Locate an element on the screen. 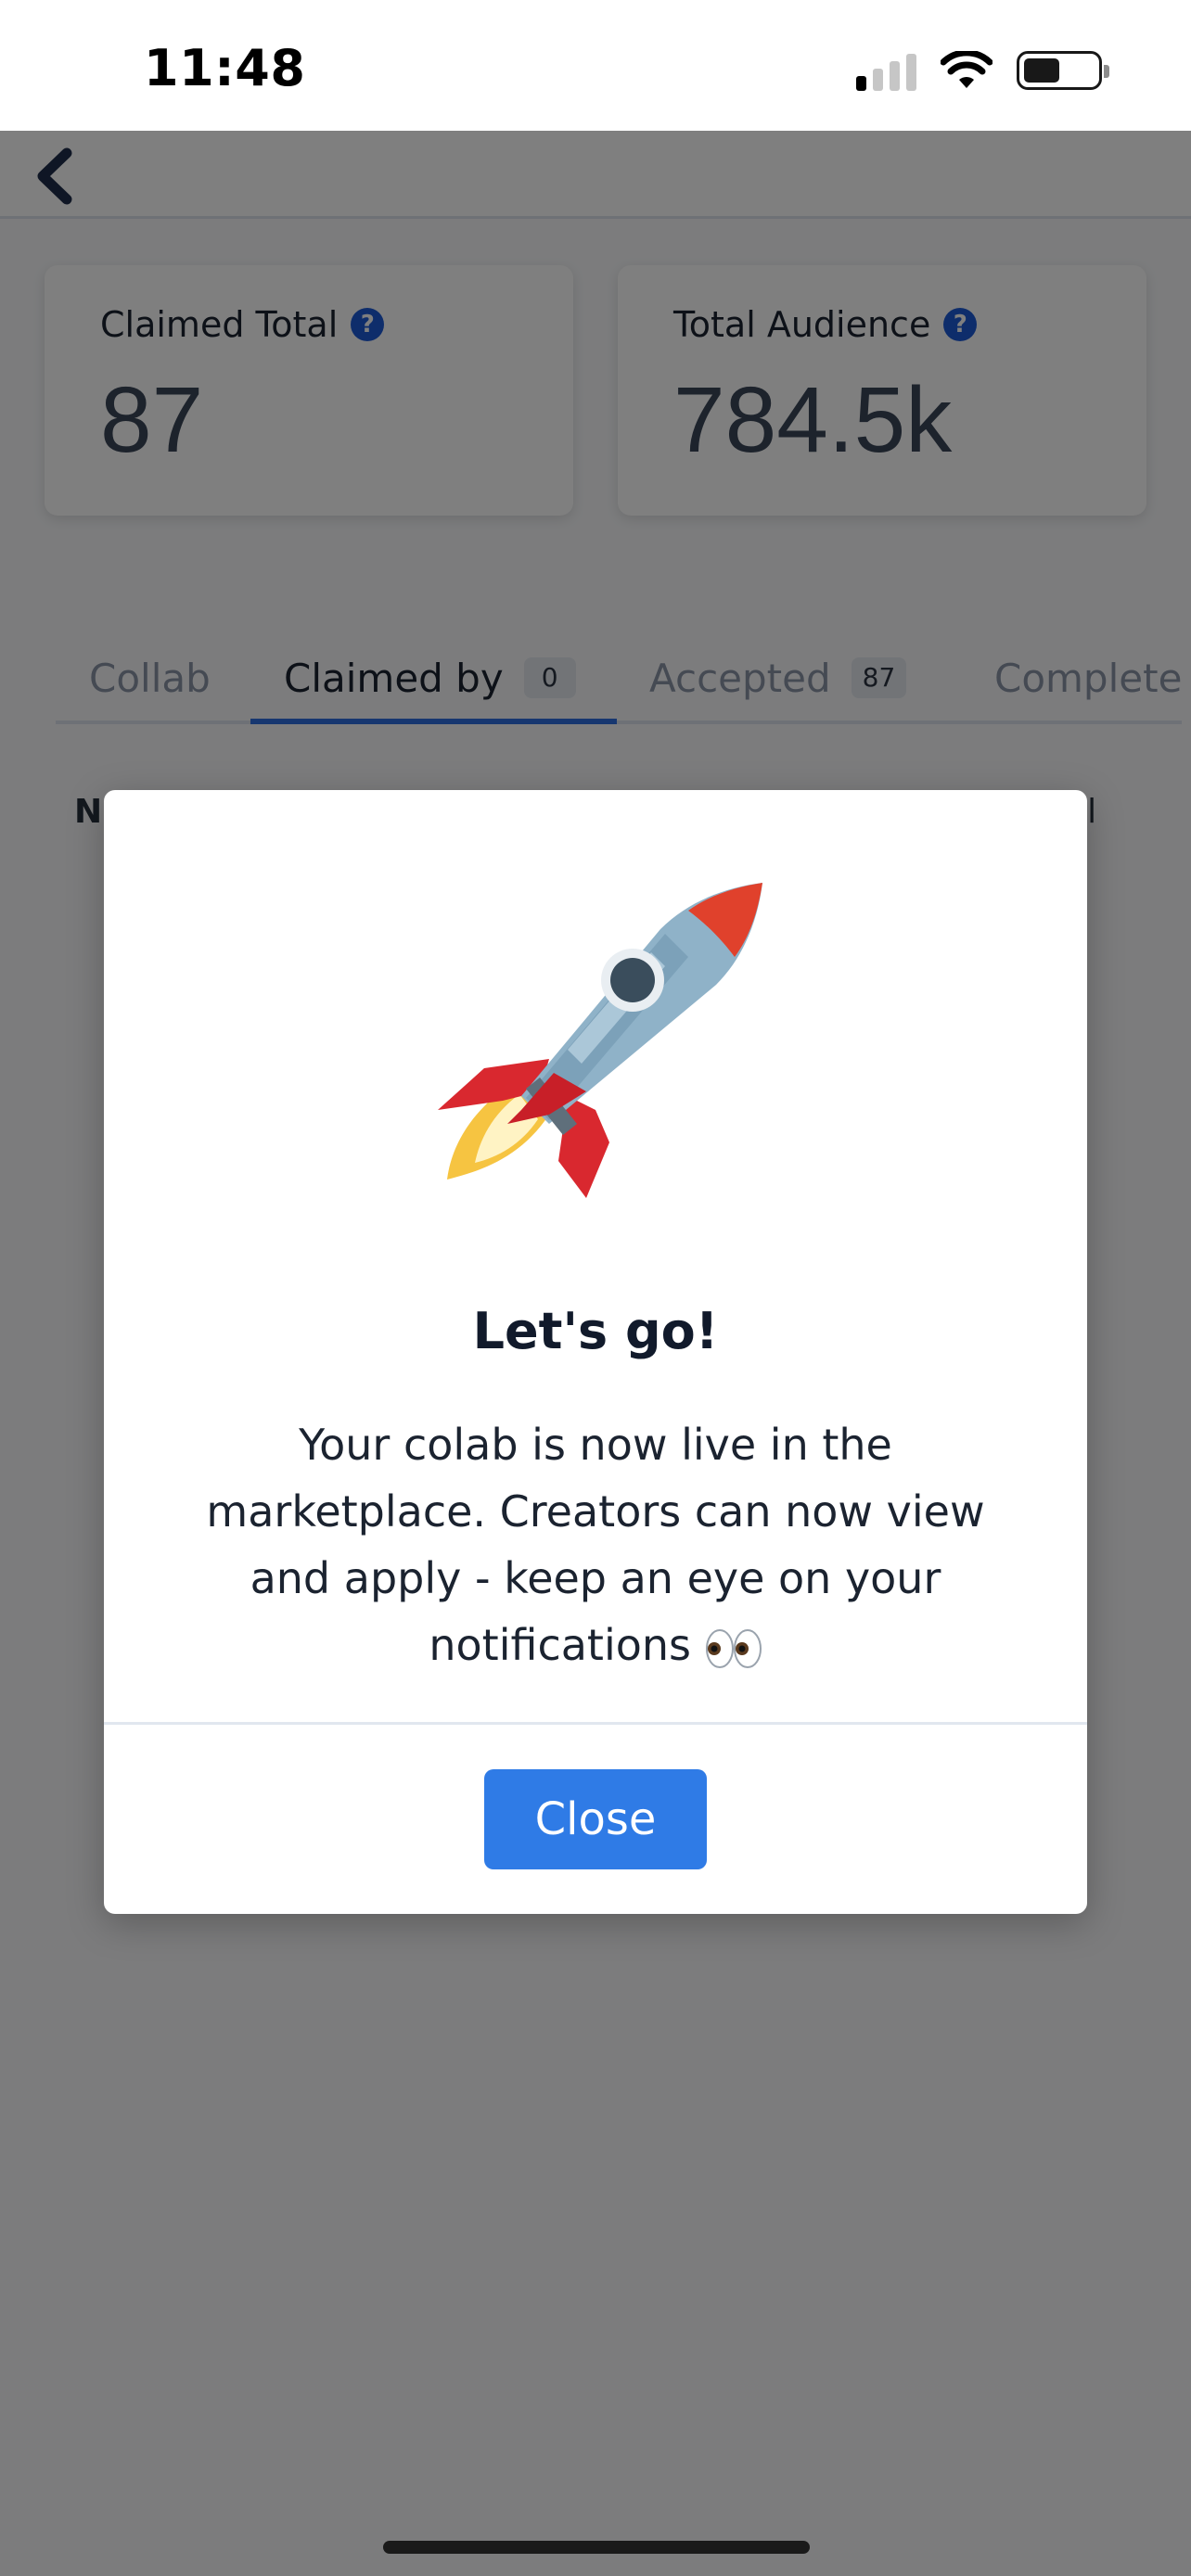 This screenshot has width=1191, height=2576. cellular-signal-icon is located at coordinates (886, 71).